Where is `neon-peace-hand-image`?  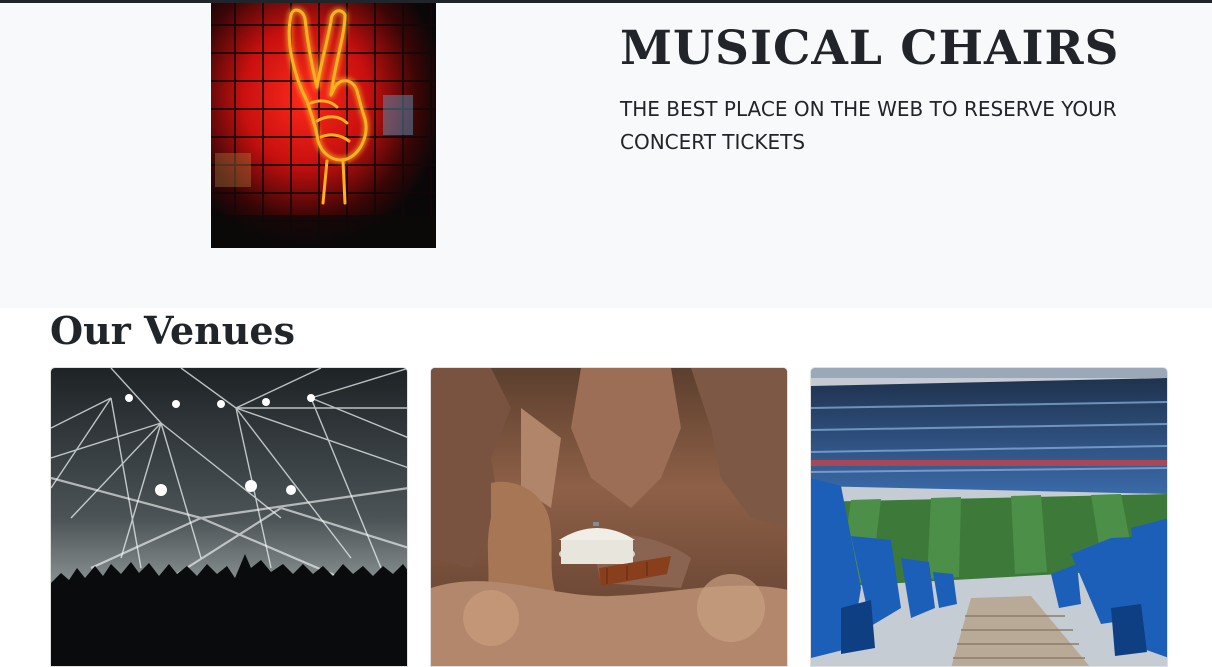
neon-peace-hand-image is located at coordinates (323, 125).